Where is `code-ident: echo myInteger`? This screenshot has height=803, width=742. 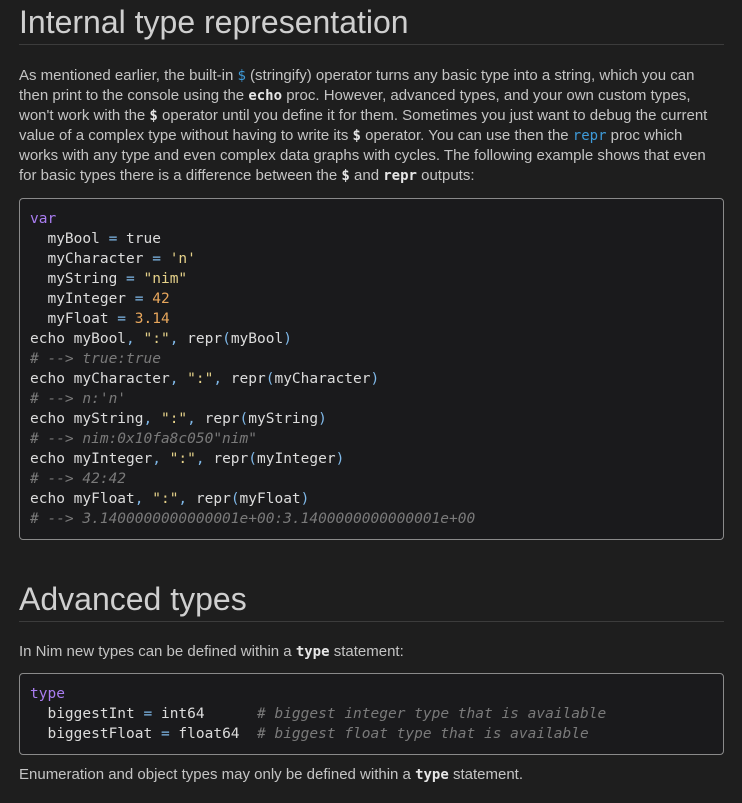 code-ident: echo myInteger is located at coordinates (91, 459).